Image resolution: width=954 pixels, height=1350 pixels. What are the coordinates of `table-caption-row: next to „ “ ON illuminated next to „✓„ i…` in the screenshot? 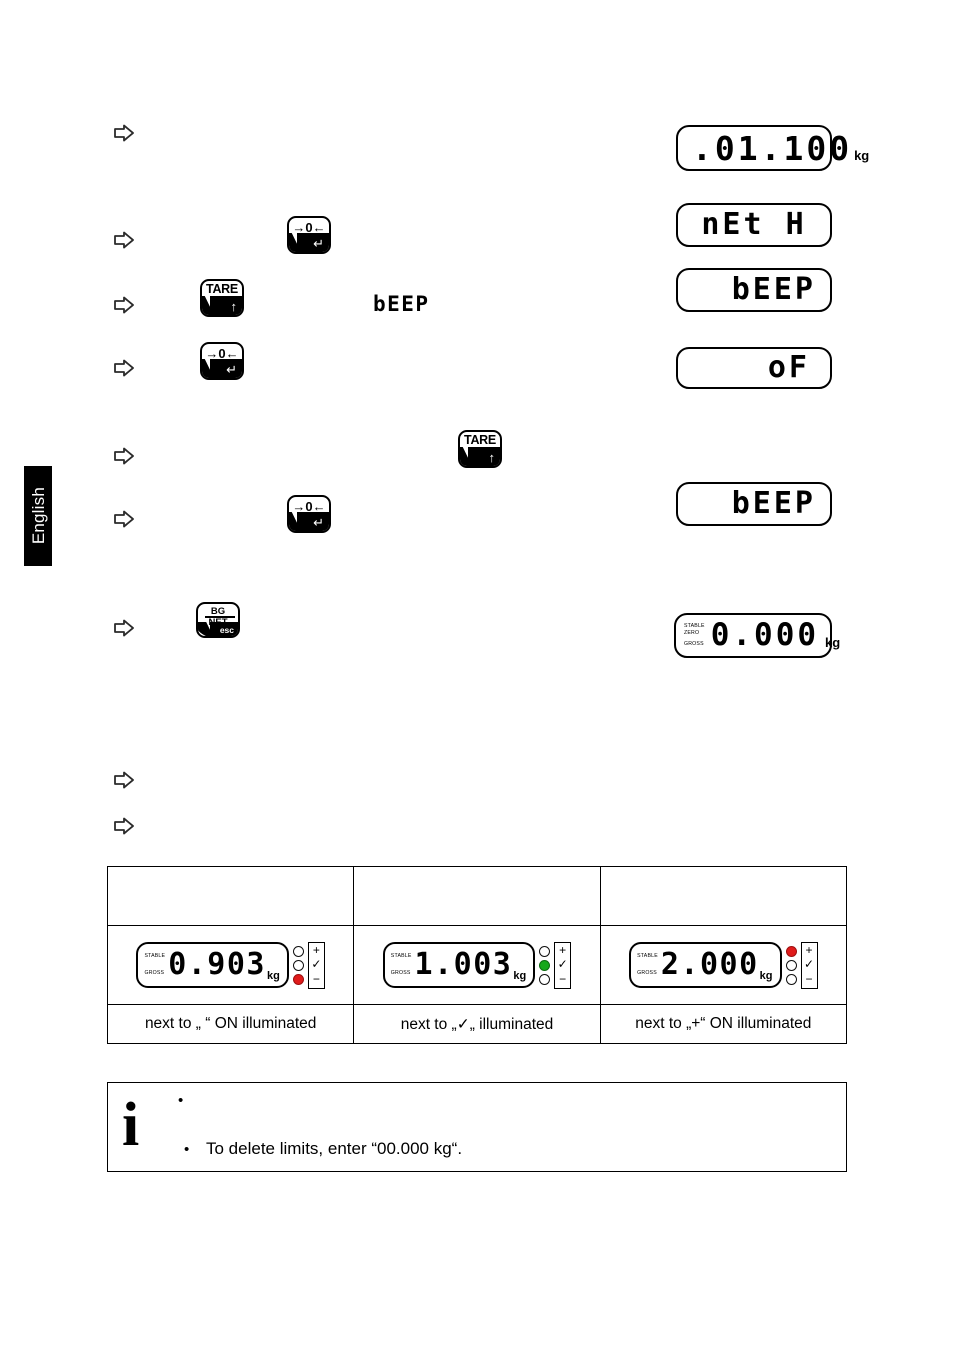 It's located at (477, 1024).